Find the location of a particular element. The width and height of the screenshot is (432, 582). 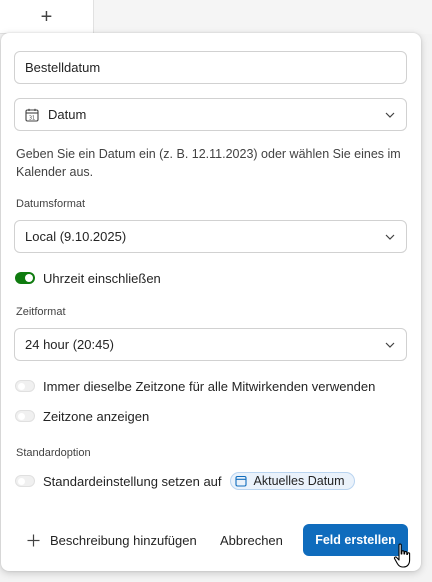

svg-text: 31 is located at coordinates (32, 118).